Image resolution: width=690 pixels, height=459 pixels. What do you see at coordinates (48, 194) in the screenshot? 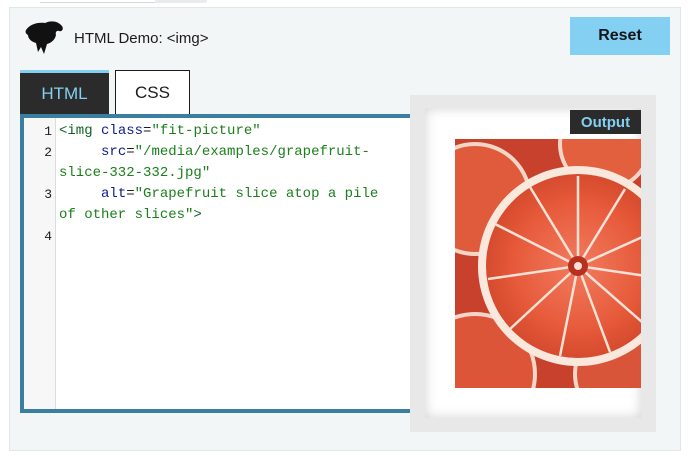
I see `line-number: 3` at bounding box center [48, 194].